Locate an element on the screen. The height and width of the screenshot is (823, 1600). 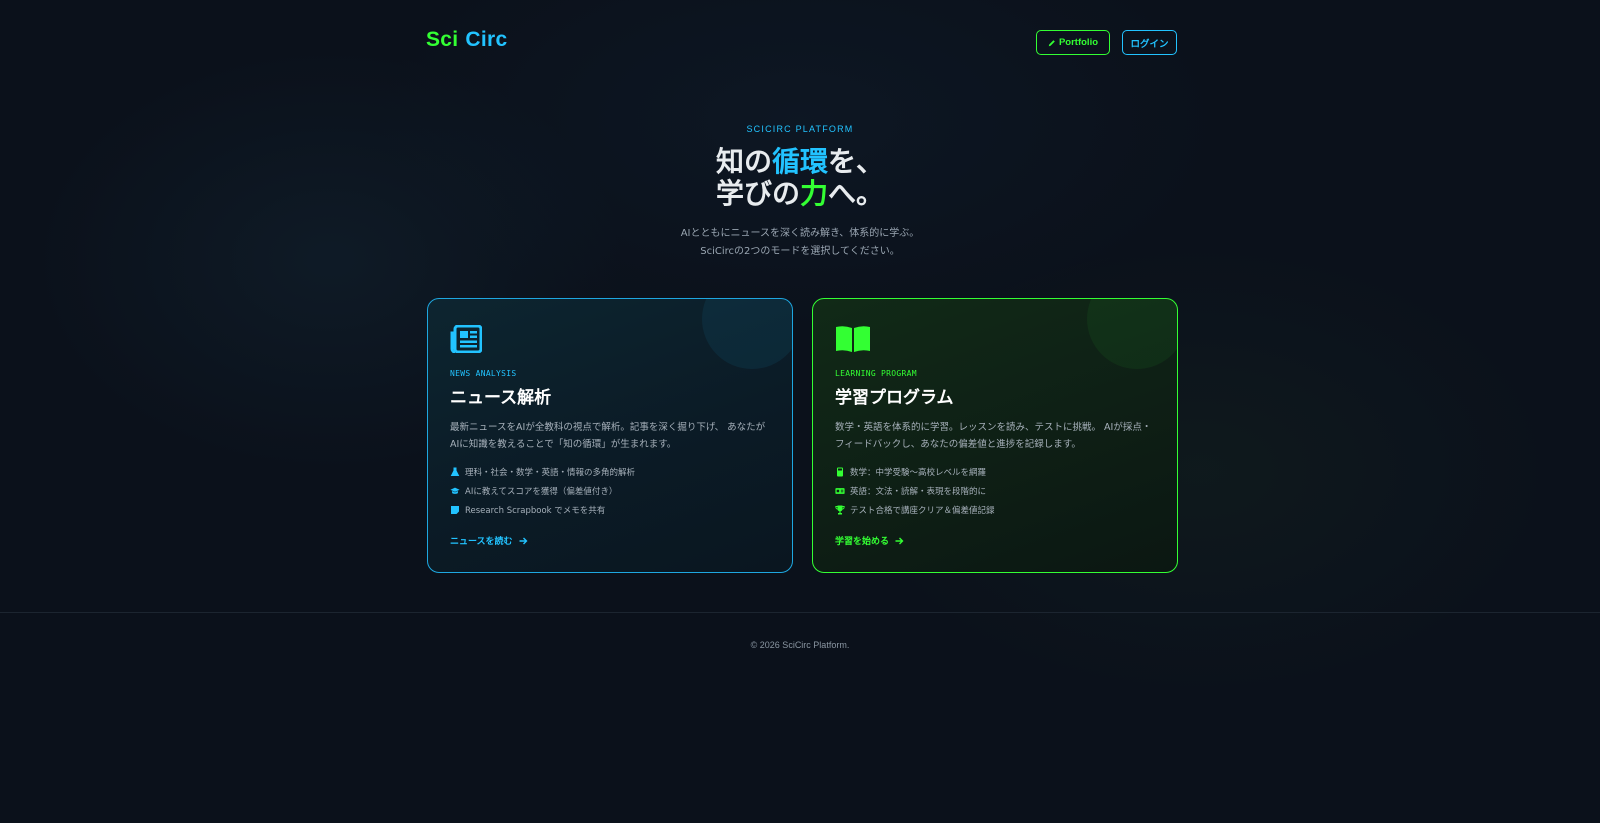
feature-item: AIに教えてスコアを獲得（偏差値付き） is located at coordinates (542, 490).